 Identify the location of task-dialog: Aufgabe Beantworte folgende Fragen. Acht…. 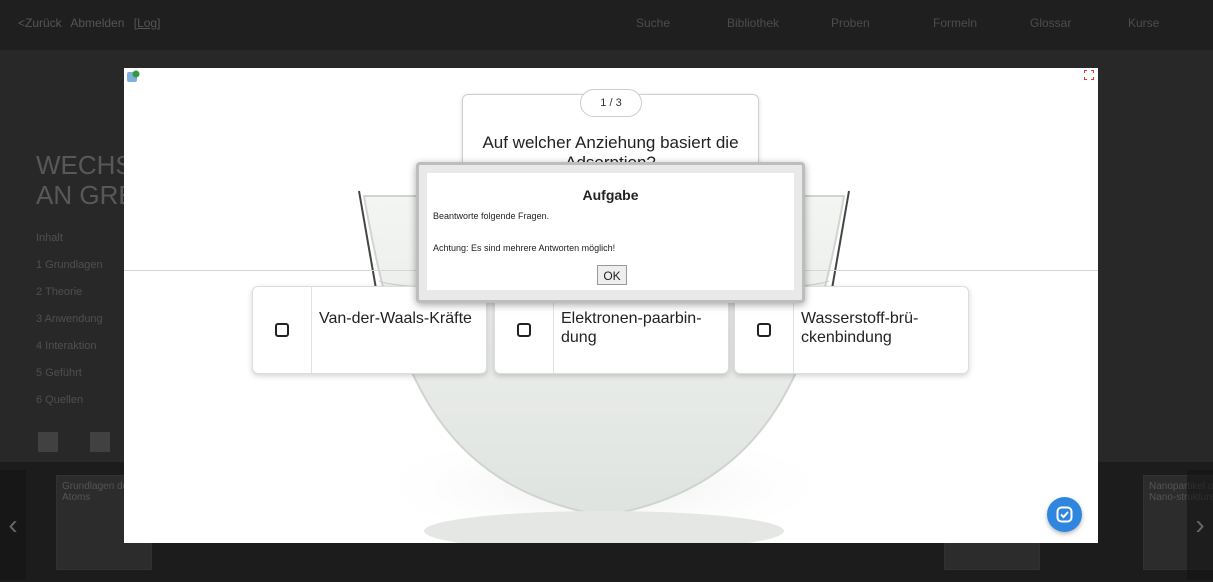
(610, 232).